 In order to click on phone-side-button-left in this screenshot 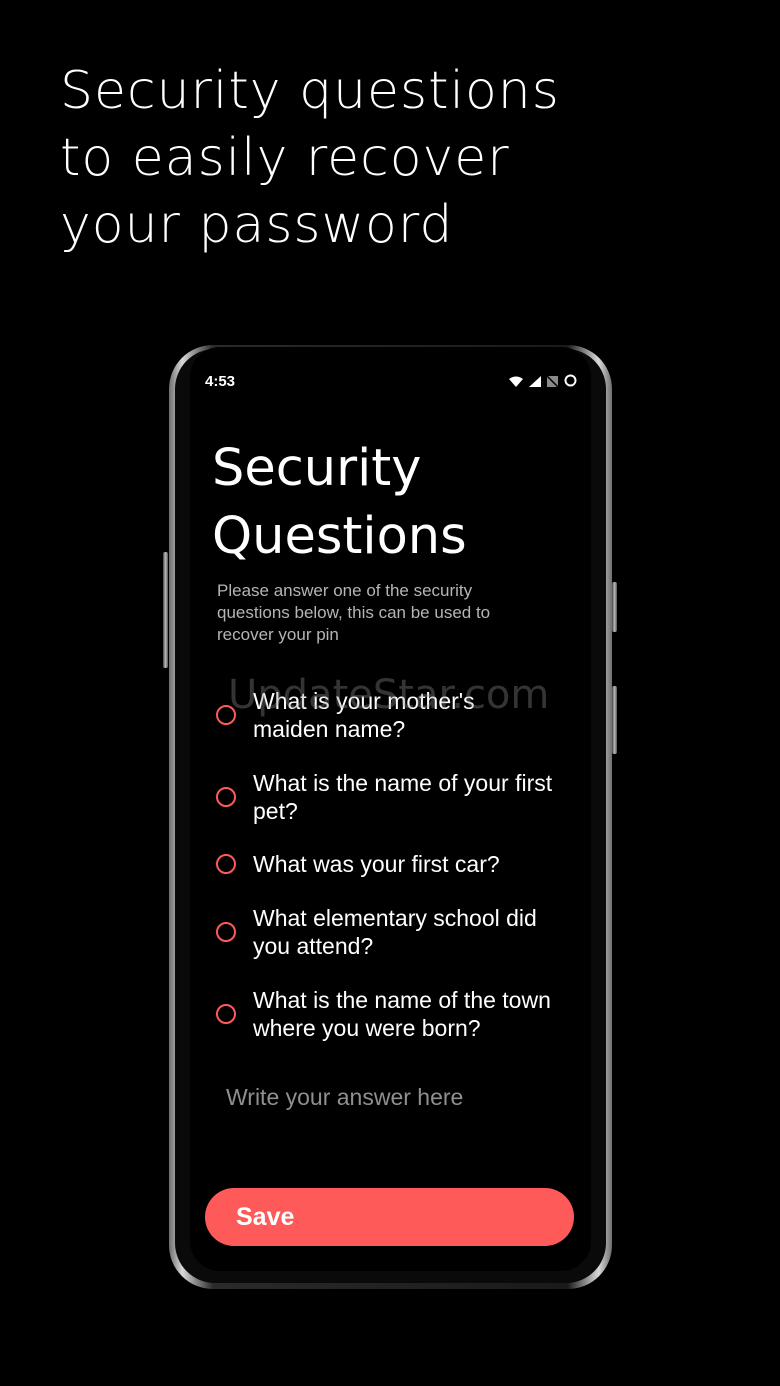, I will do `click(165, 610)`.